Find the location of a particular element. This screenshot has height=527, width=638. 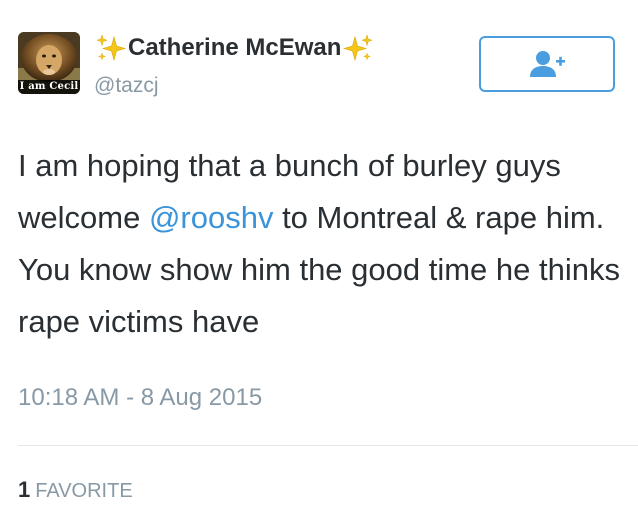

add-user-icon is located at coordinates (547, 64).